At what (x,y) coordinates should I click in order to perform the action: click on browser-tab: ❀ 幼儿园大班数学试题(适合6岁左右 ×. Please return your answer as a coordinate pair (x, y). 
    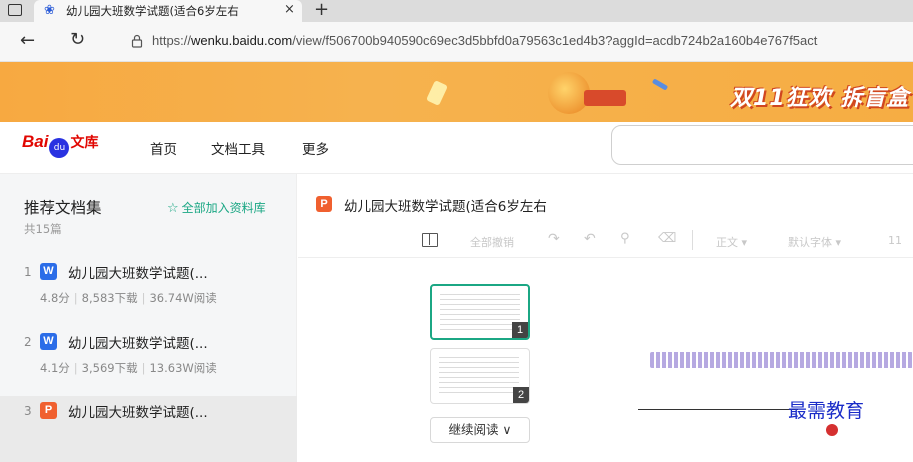
    Looking at the image, I should click on (168, 11).